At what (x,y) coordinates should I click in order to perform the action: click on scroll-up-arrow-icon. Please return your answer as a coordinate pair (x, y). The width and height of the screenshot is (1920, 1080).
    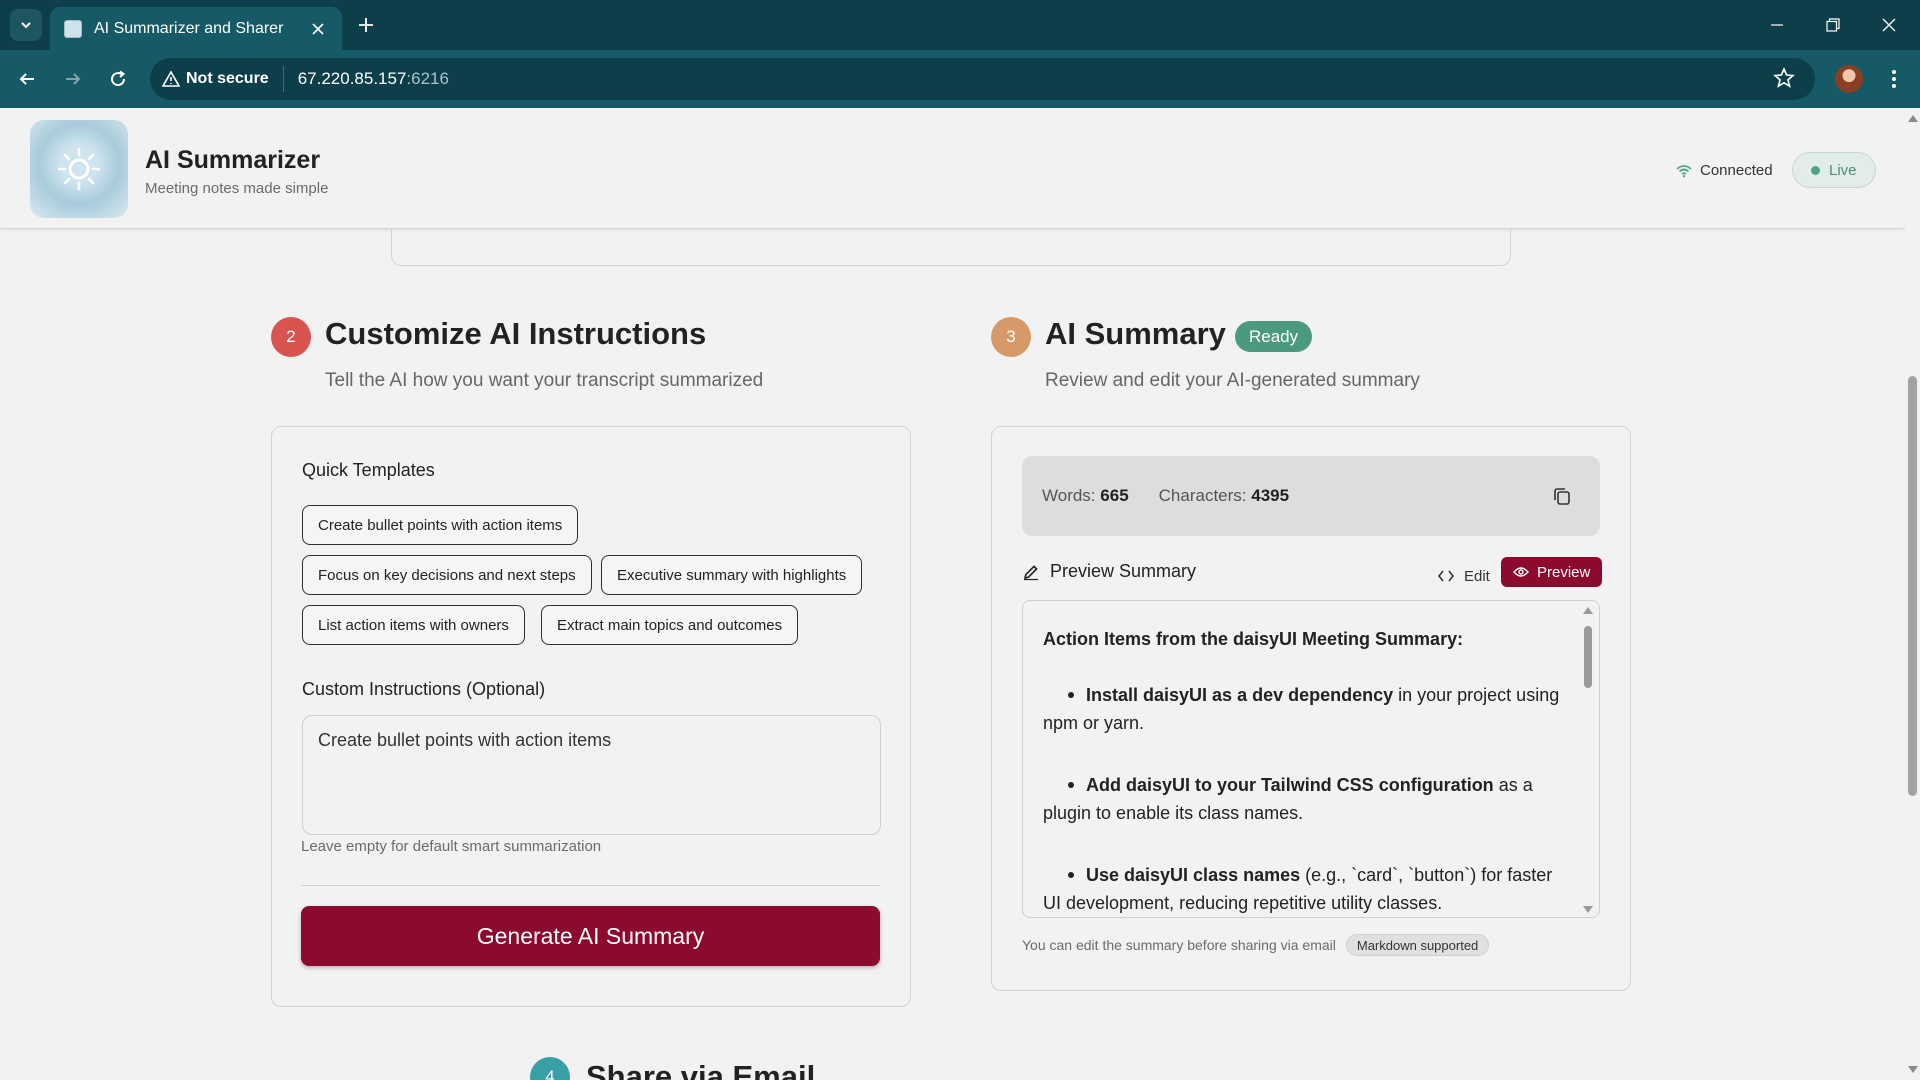
    Looking at the image, I should click on (1588, 610).